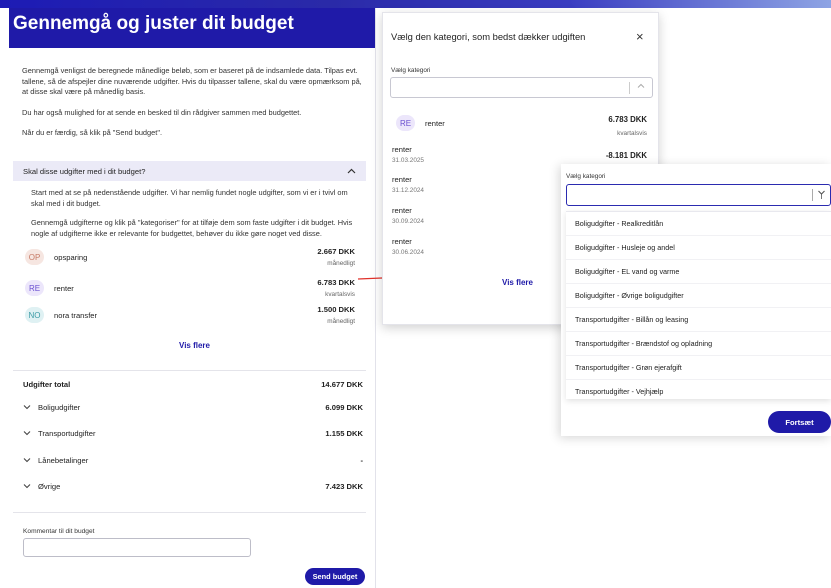  Describe the element at coordinates (344, 433) in the screenshot. I see `category-amount: 1.155 DKK` at that location.